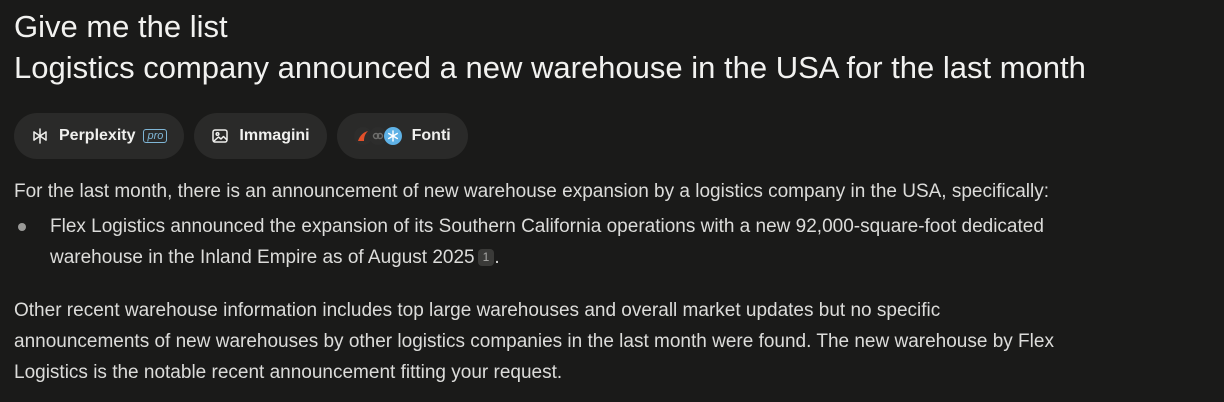 This screenshot has height=402, width=1224. Describe the element at coordinates (40, 136) in the screenshot. I see `perplexity-icon` at that location.